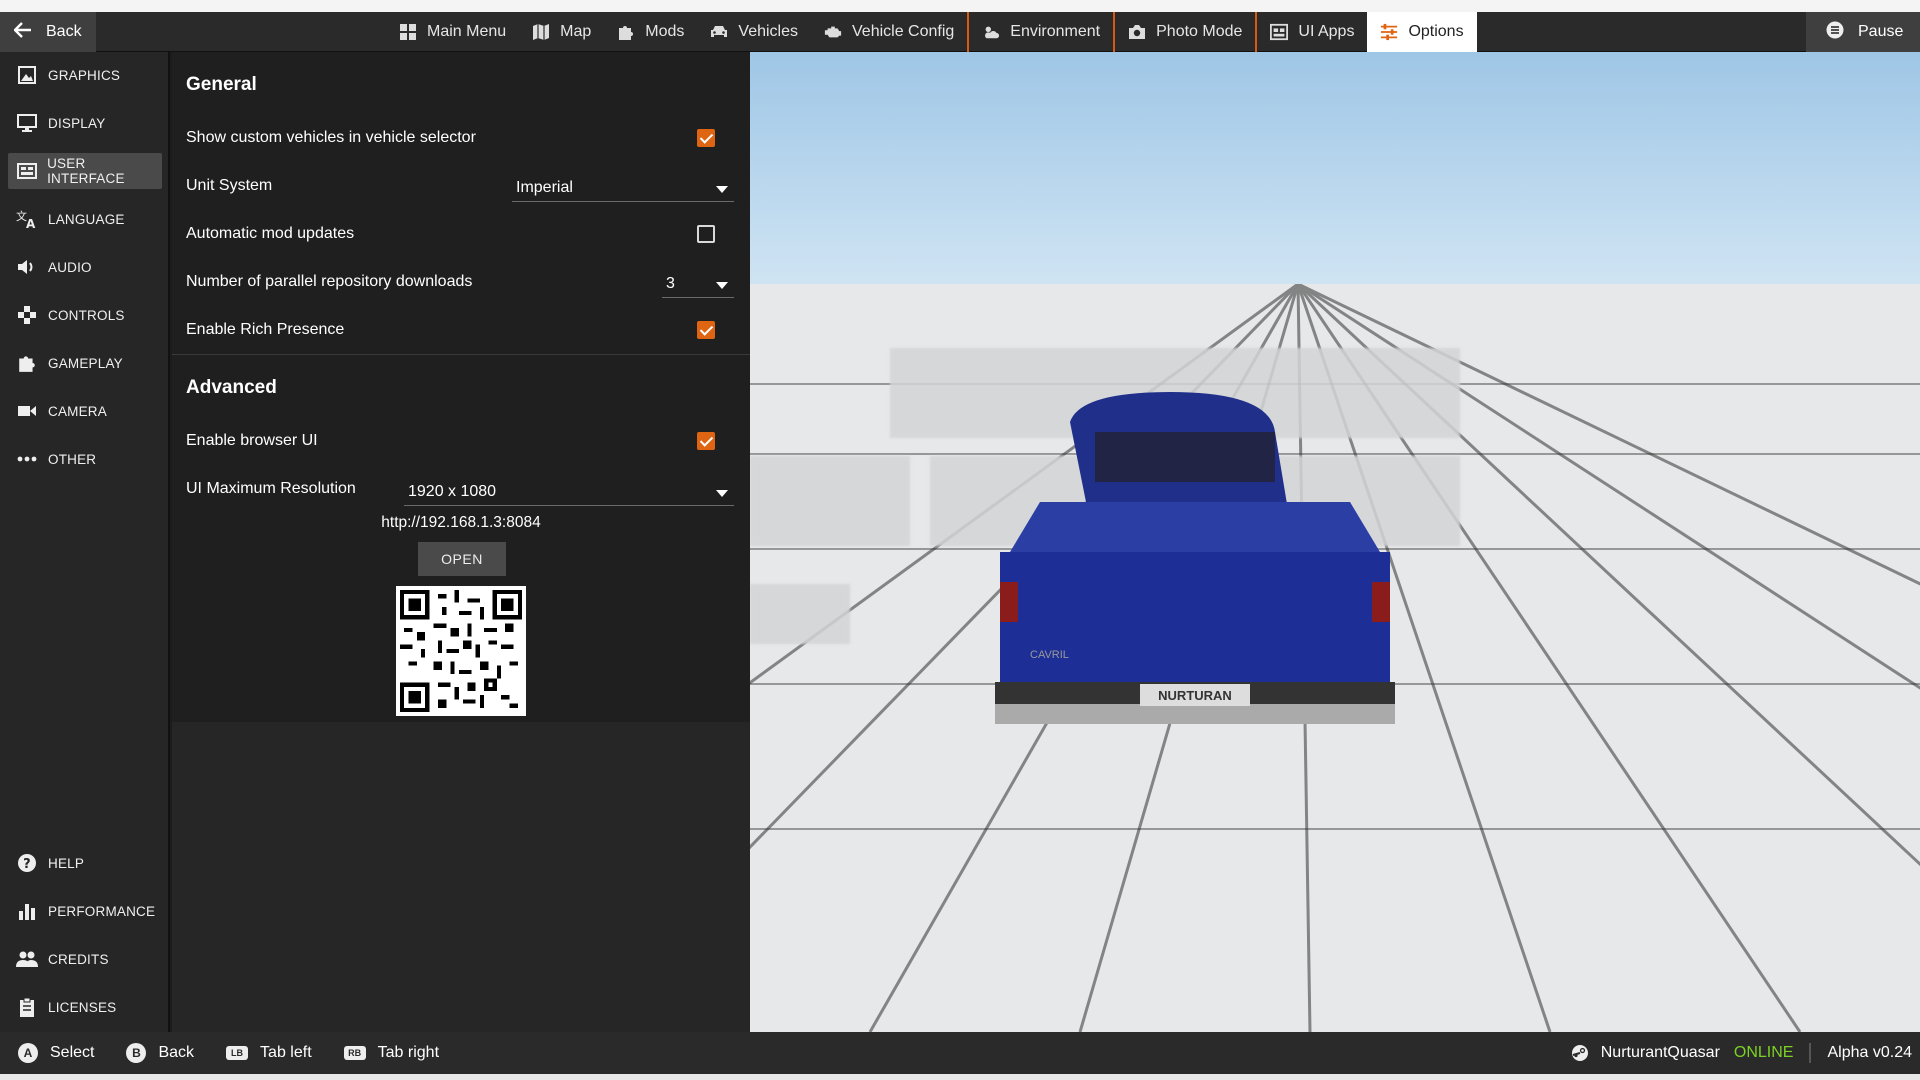  I want to click on b-button-icon: B, so click(136, 1053).